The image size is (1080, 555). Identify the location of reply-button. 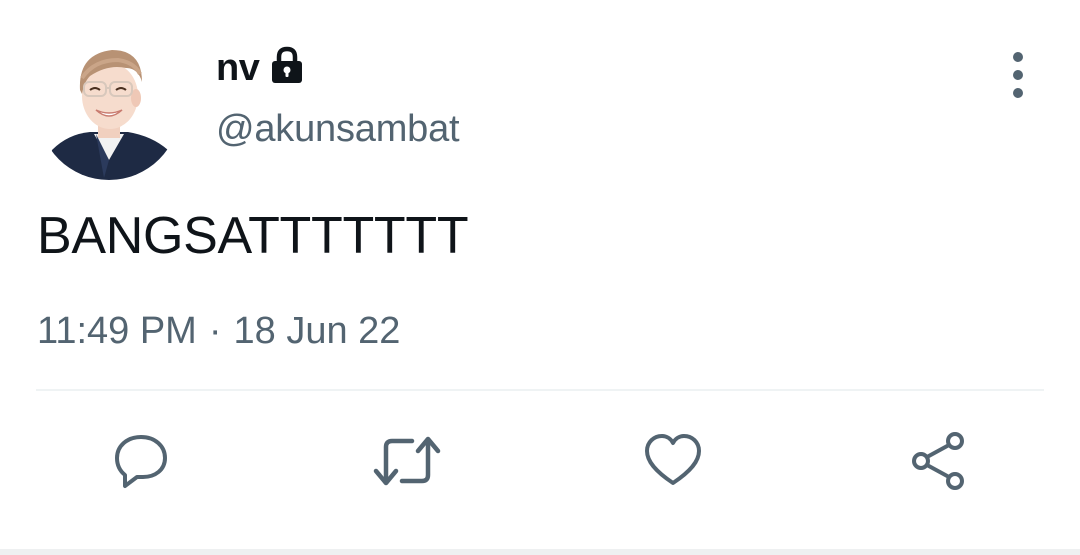
(141, 461).